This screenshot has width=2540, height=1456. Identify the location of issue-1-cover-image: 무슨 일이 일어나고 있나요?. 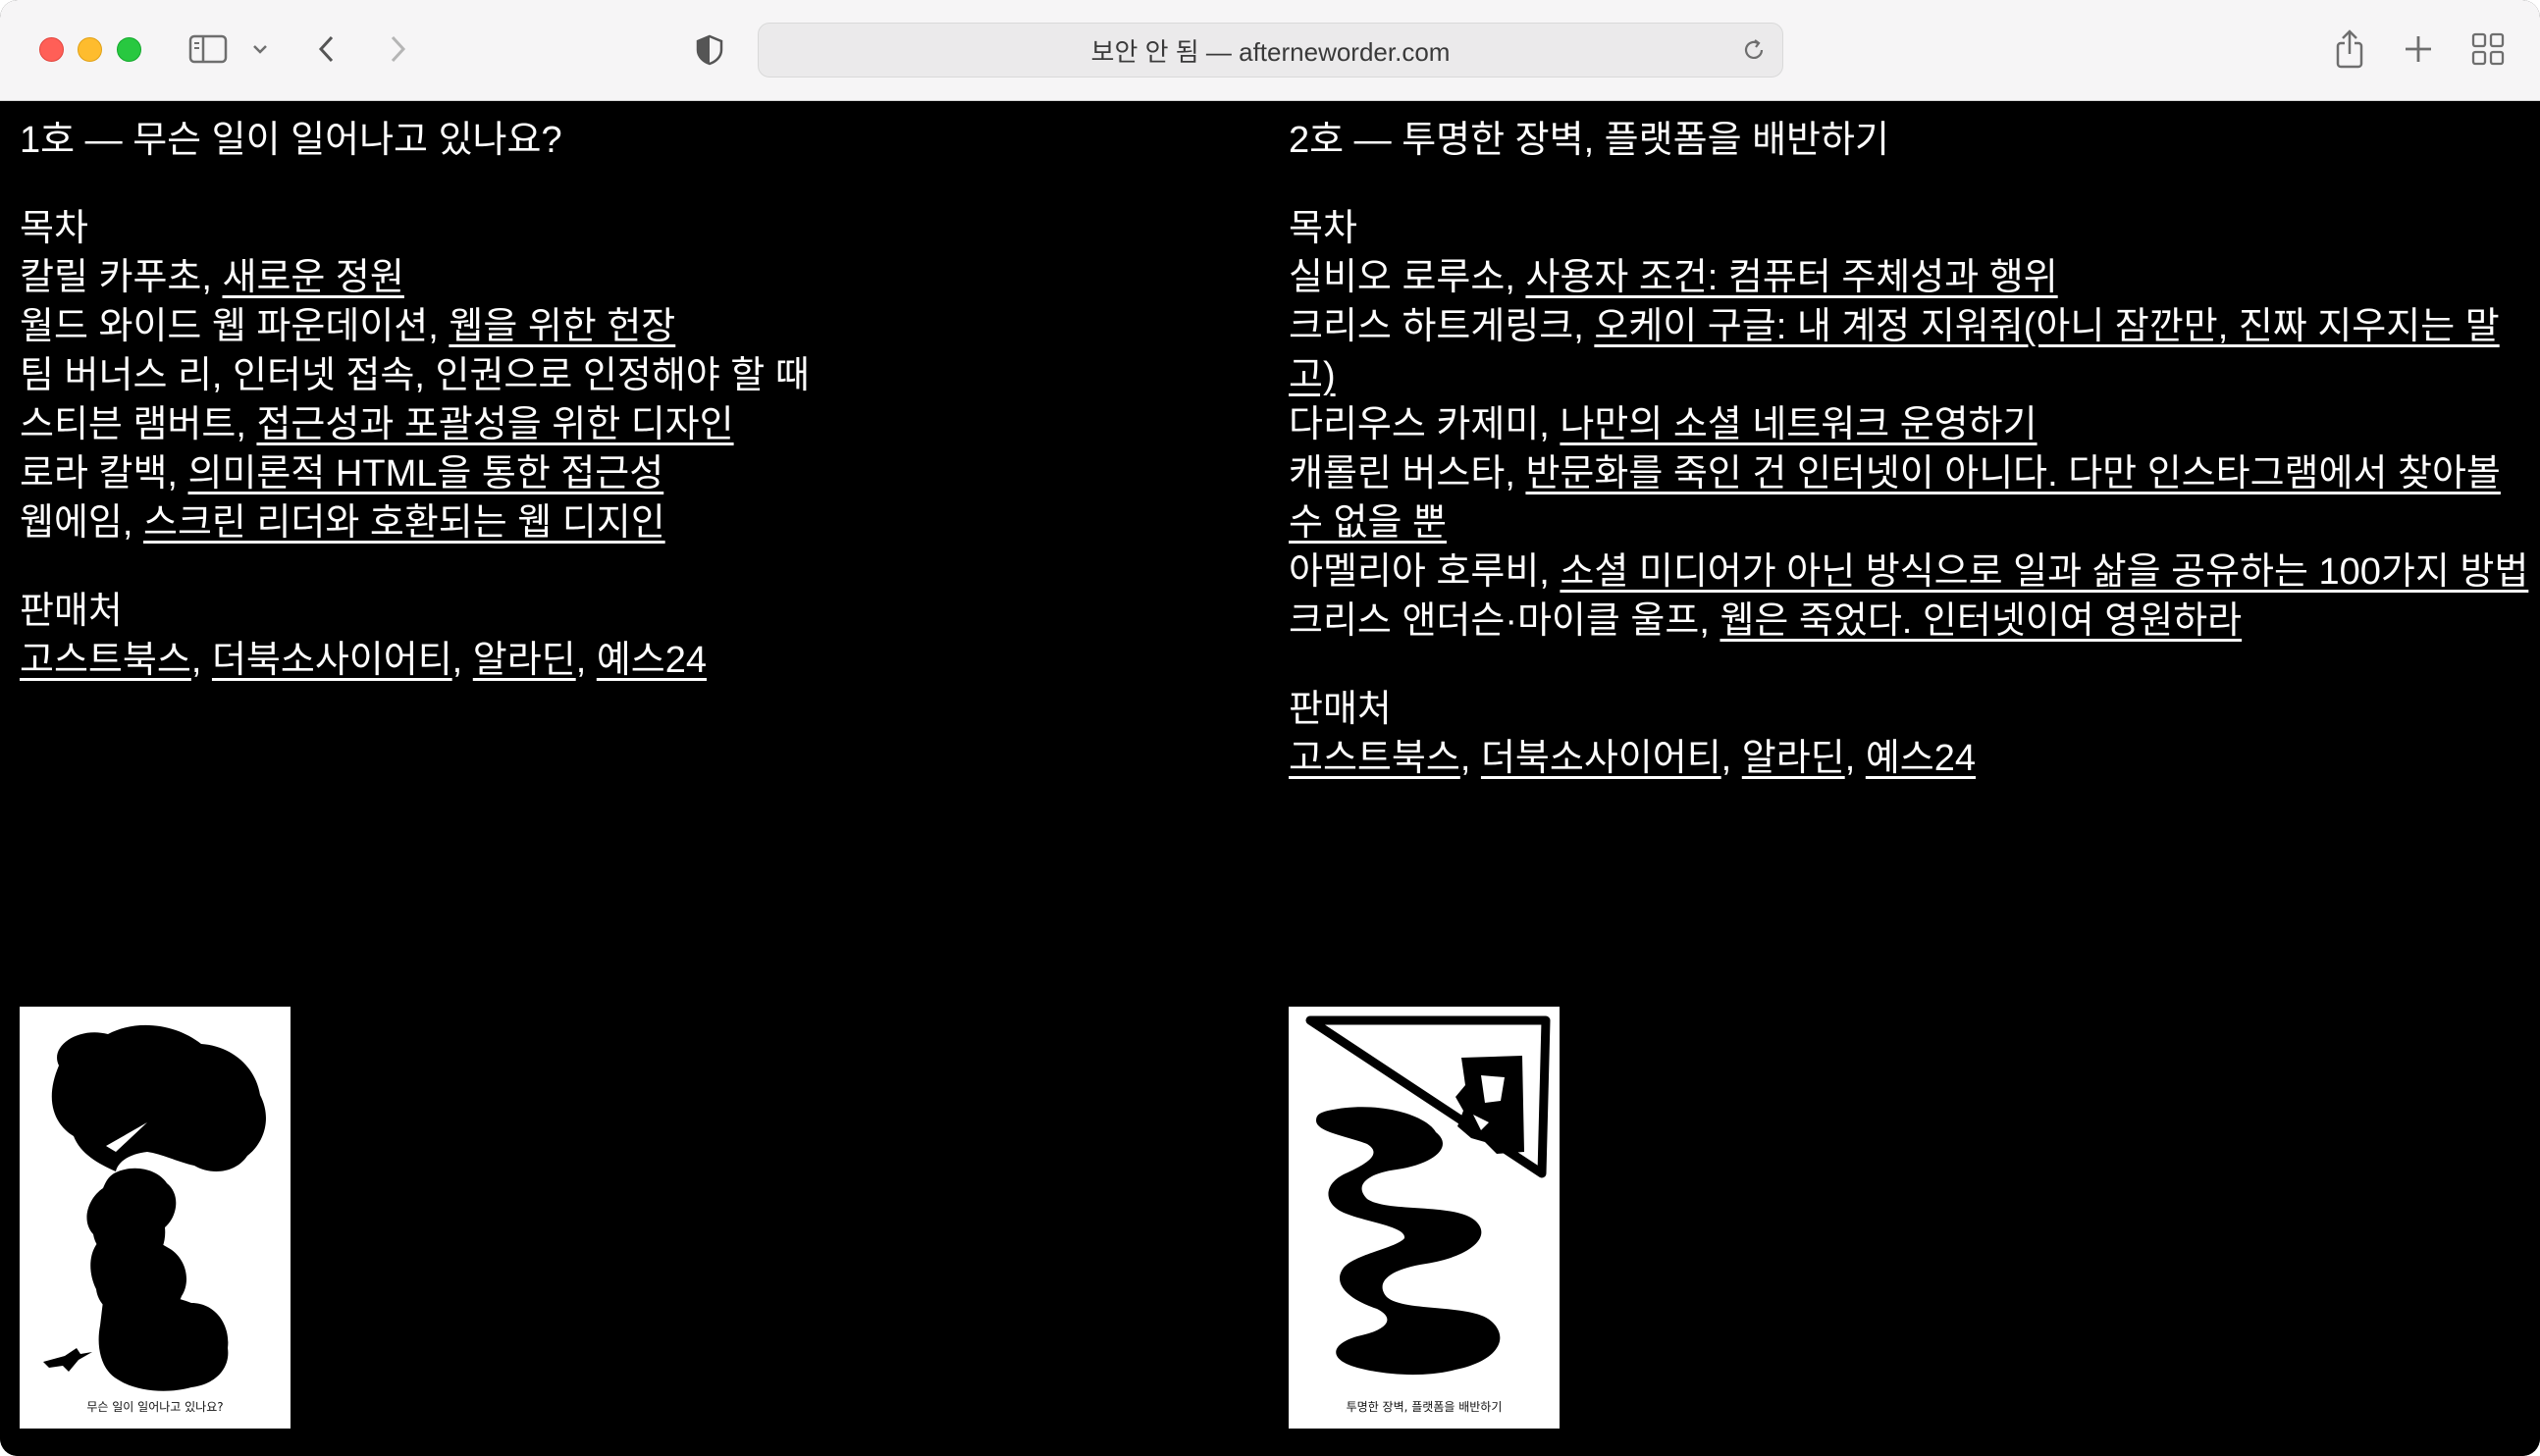
(155, 1218).